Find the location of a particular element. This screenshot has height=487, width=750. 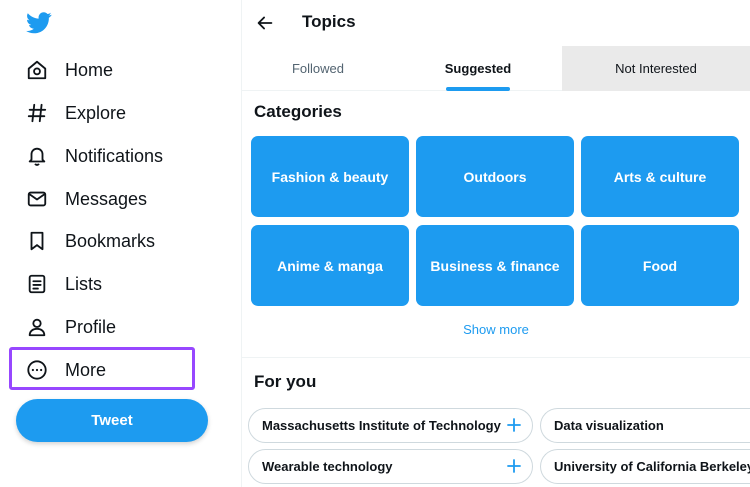

person-icon is located at coordinates (37, 327).